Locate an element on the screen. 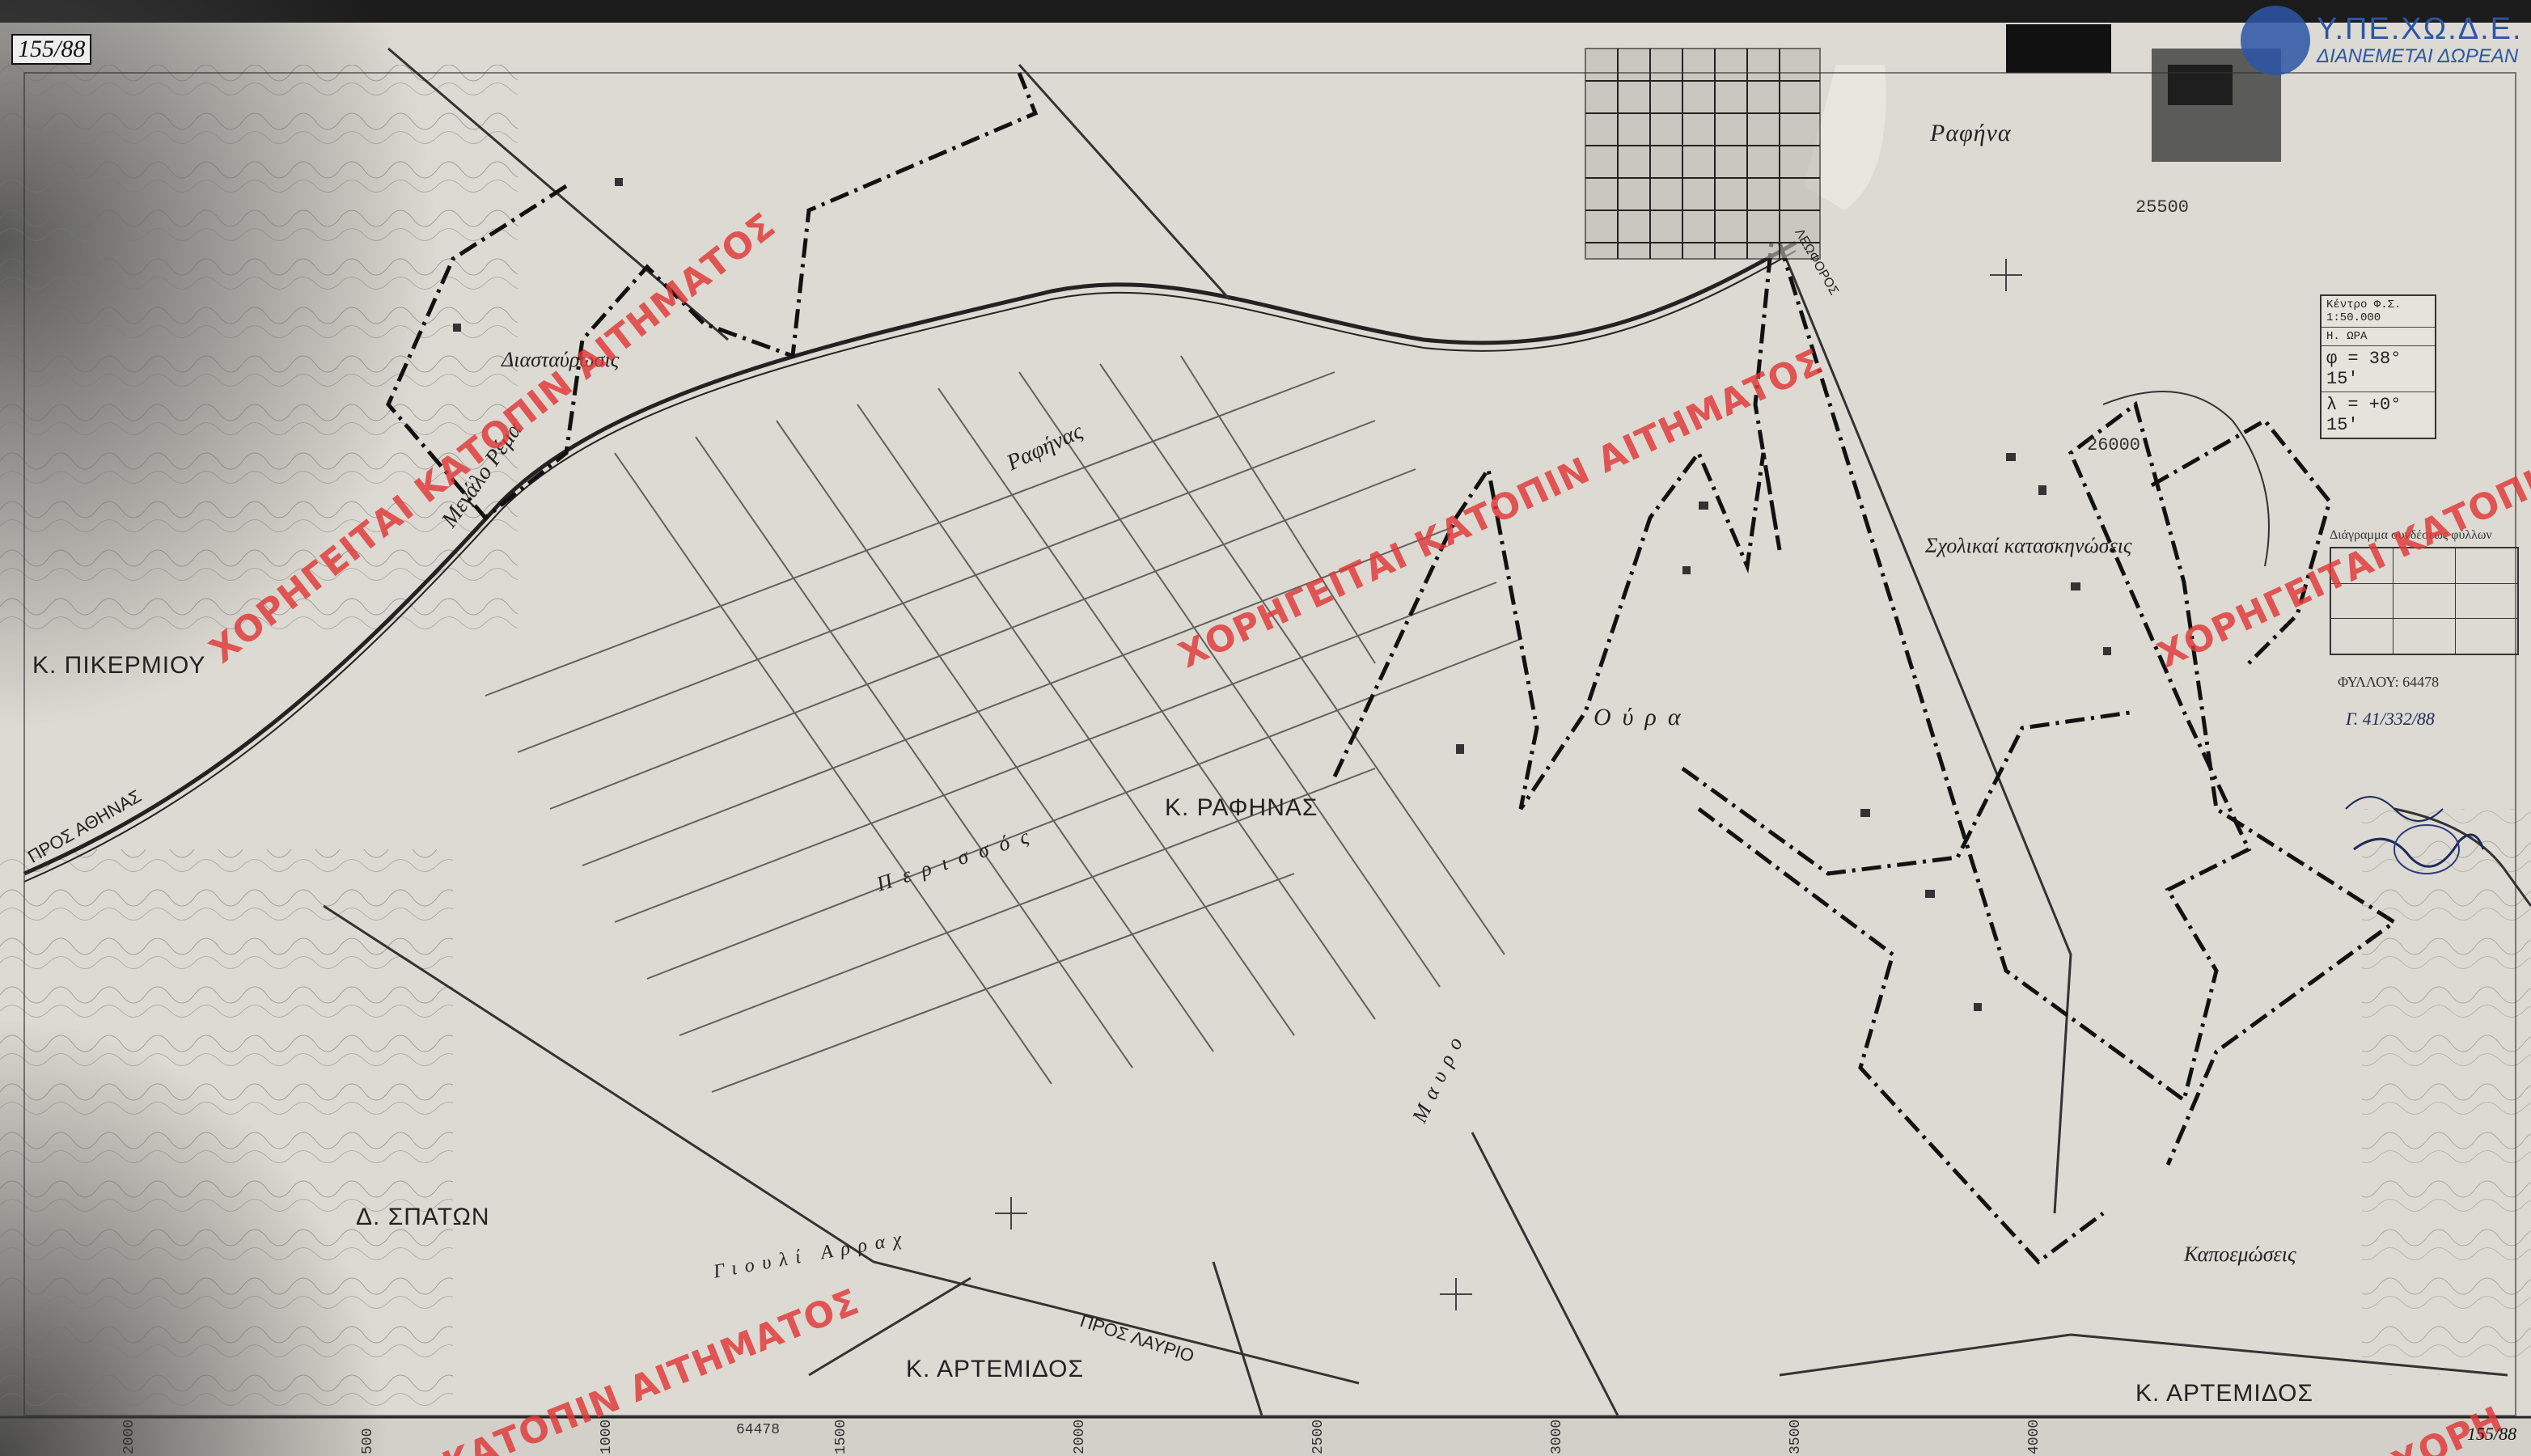  label-kapsalades: Καποεμώσεις is located at coordinates (2240, 1254).